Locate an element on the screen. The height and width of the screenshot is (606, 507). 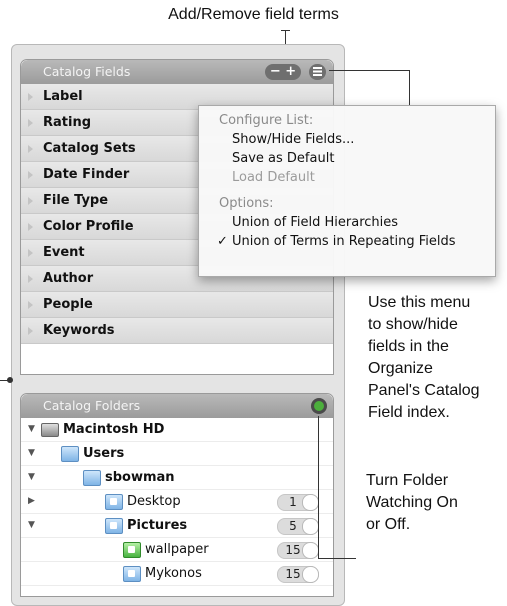
catalog-fields-header: Catalog Fields − + is located at coordinates (177, 72).